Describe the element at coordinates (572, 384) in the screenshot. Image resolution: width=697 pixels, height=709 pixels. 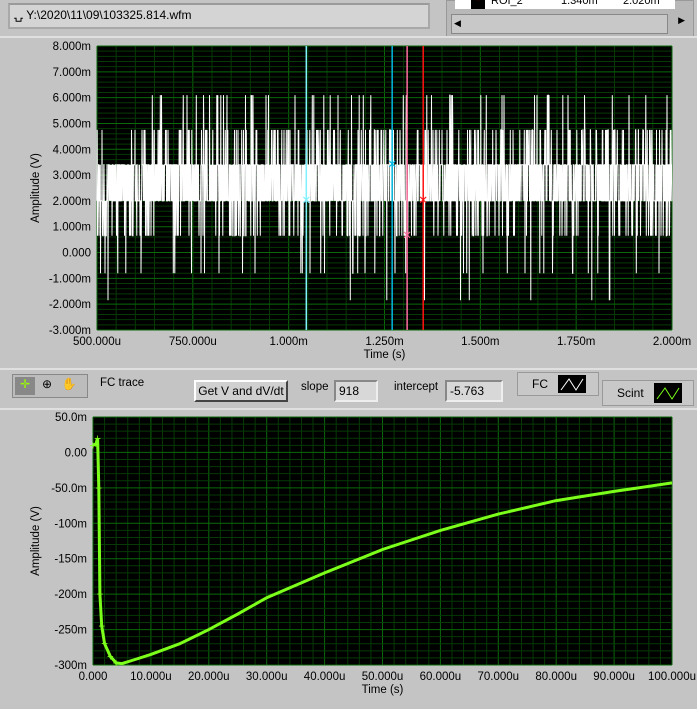
I see `fc-line-style-icon` at that location.